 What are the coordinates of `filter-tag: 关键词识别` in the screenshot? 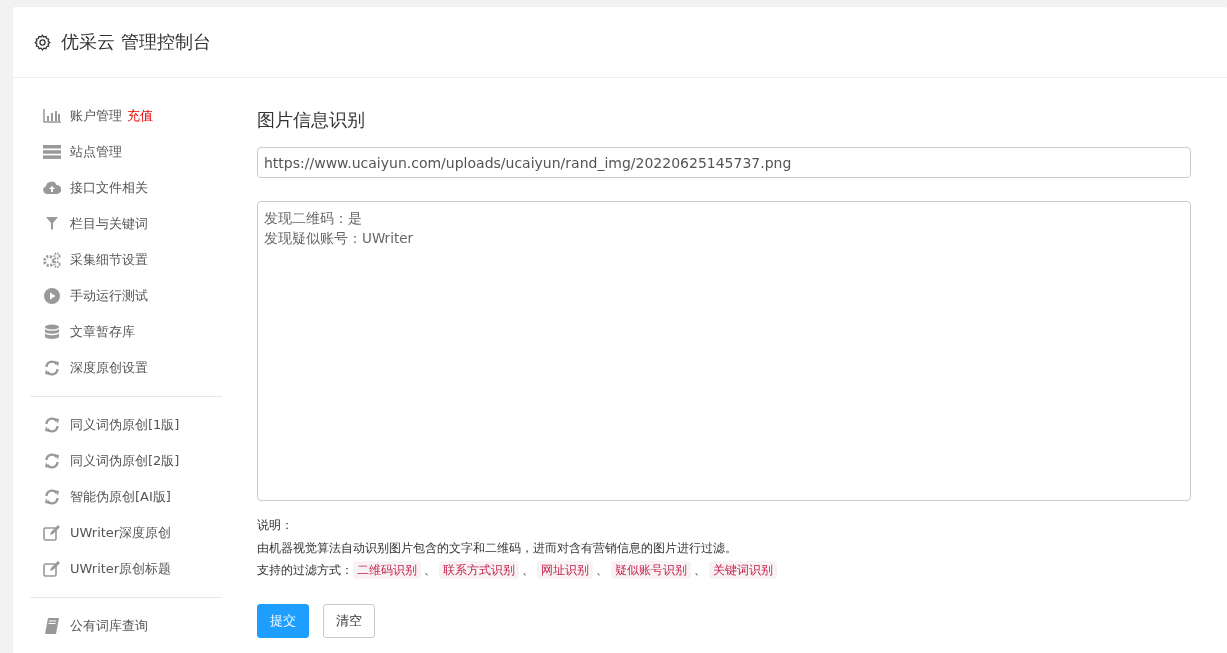 It's located at (743, 570).